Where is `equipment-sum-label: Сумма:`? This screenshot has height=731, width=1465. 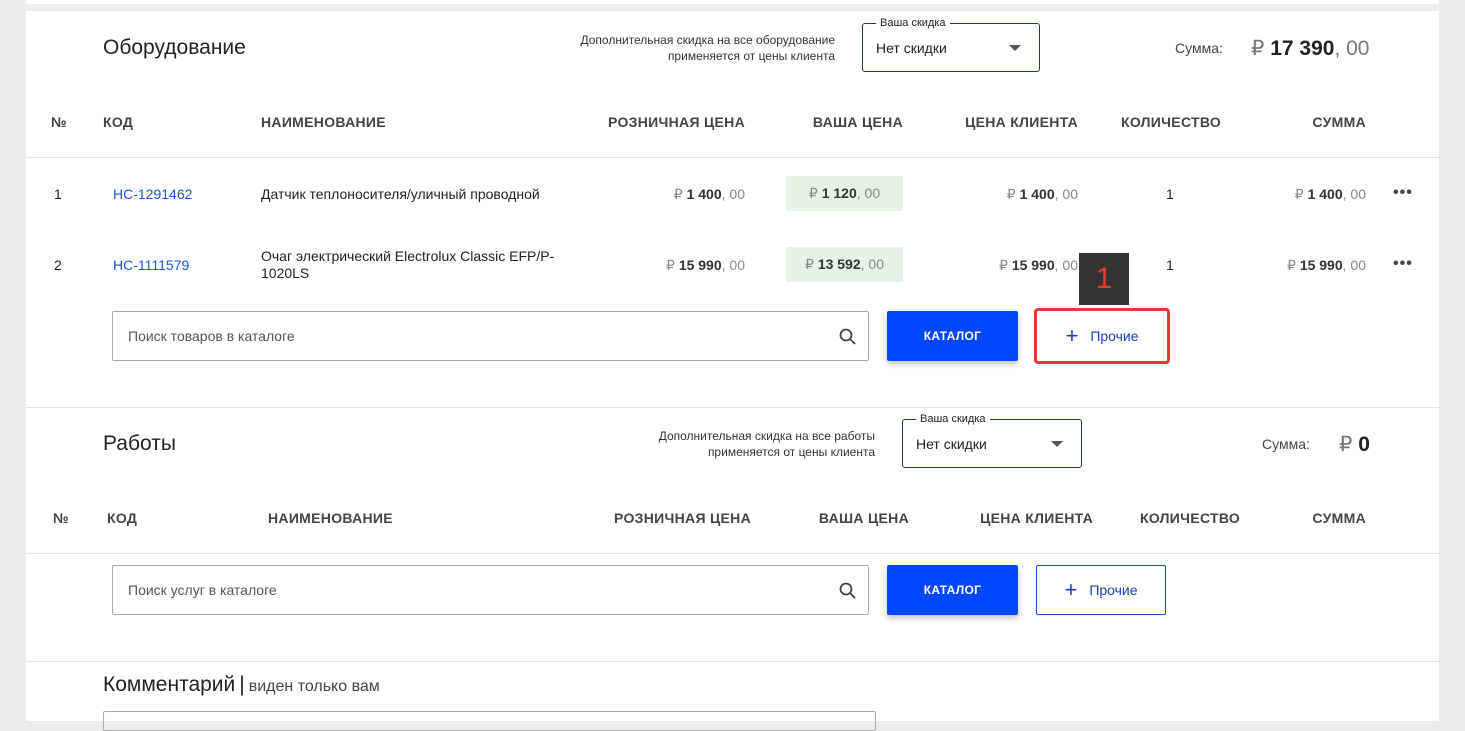 equipment-sum-label: Сумма: is located at coordinates (1199, 48).